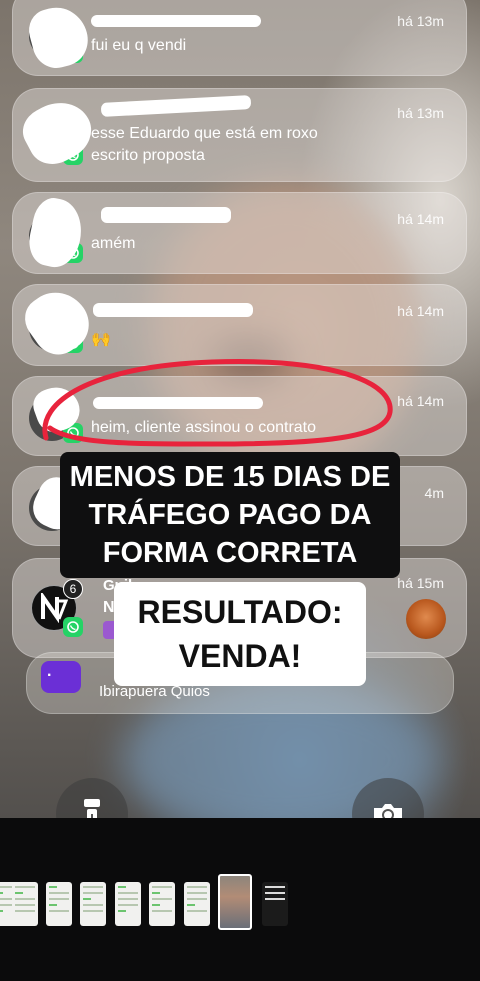 This screenshot has height=981, width=480. I want to click on highlight-ring, so click(217, 403).